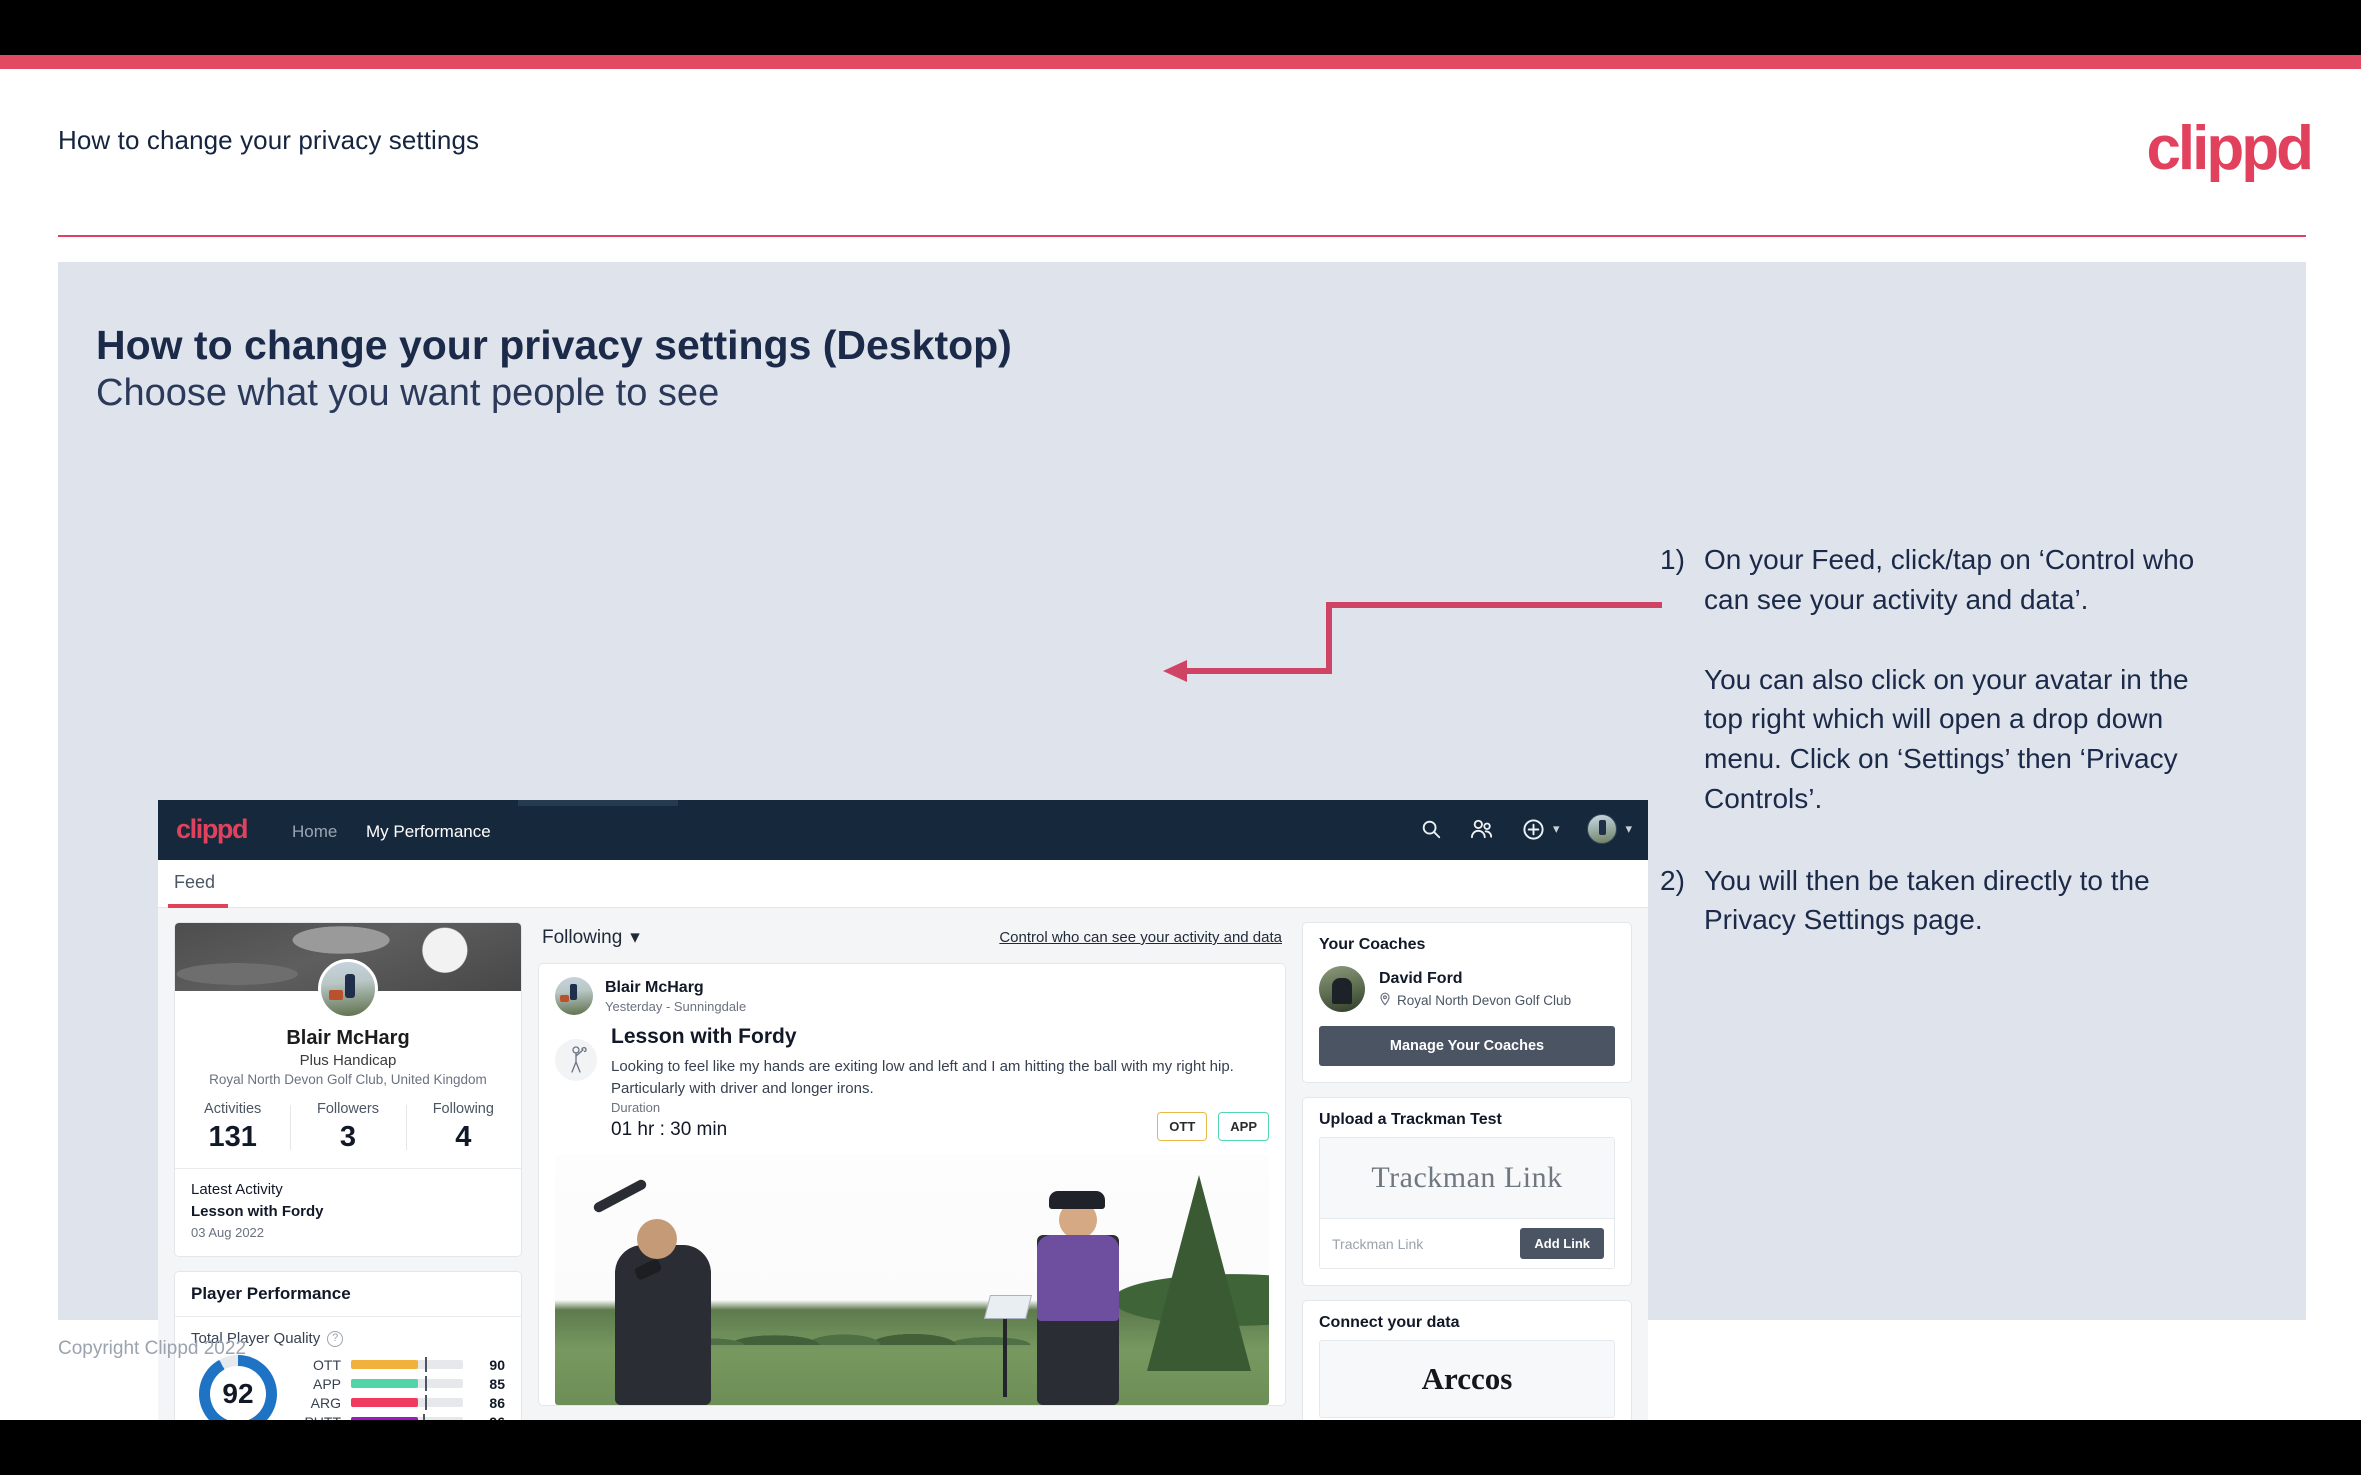 This screenshot has width=2361, height=1475. Describe the element at coordinates (314, 832) in the screenshot. I see `nav-link-home: Home` at that location.